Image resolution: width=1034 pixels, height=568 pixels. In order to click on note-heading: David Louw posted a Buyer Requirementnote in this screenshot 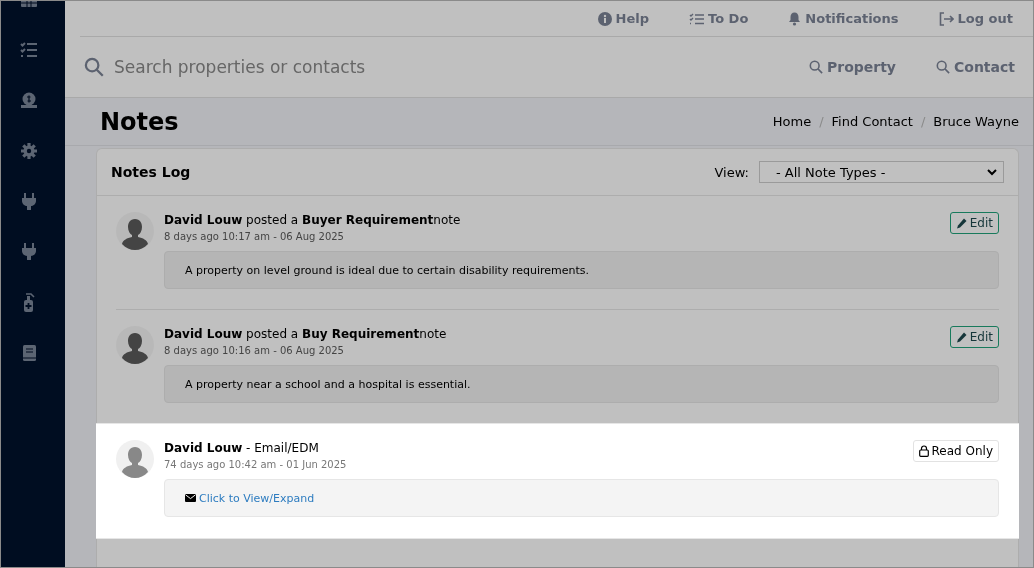, I will do `click(312, 220)`.